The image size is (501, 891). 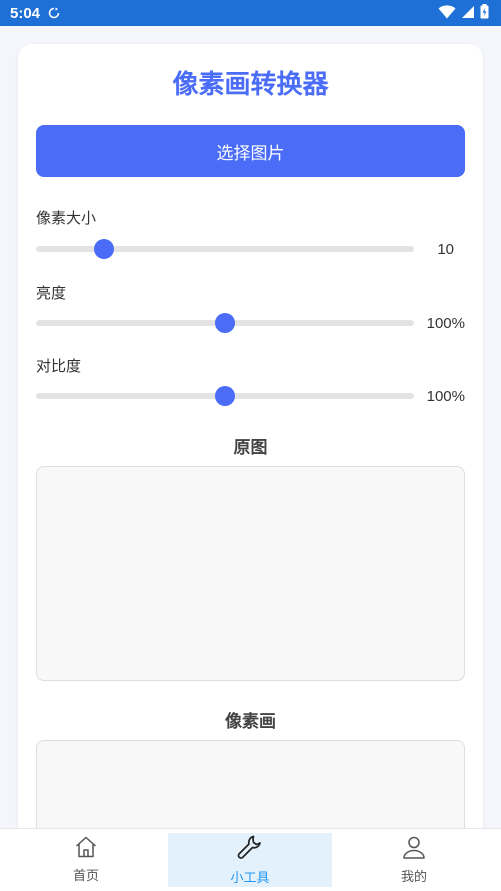 I want to click on tab-mine-label: 我的, so click(x=413, y=877).